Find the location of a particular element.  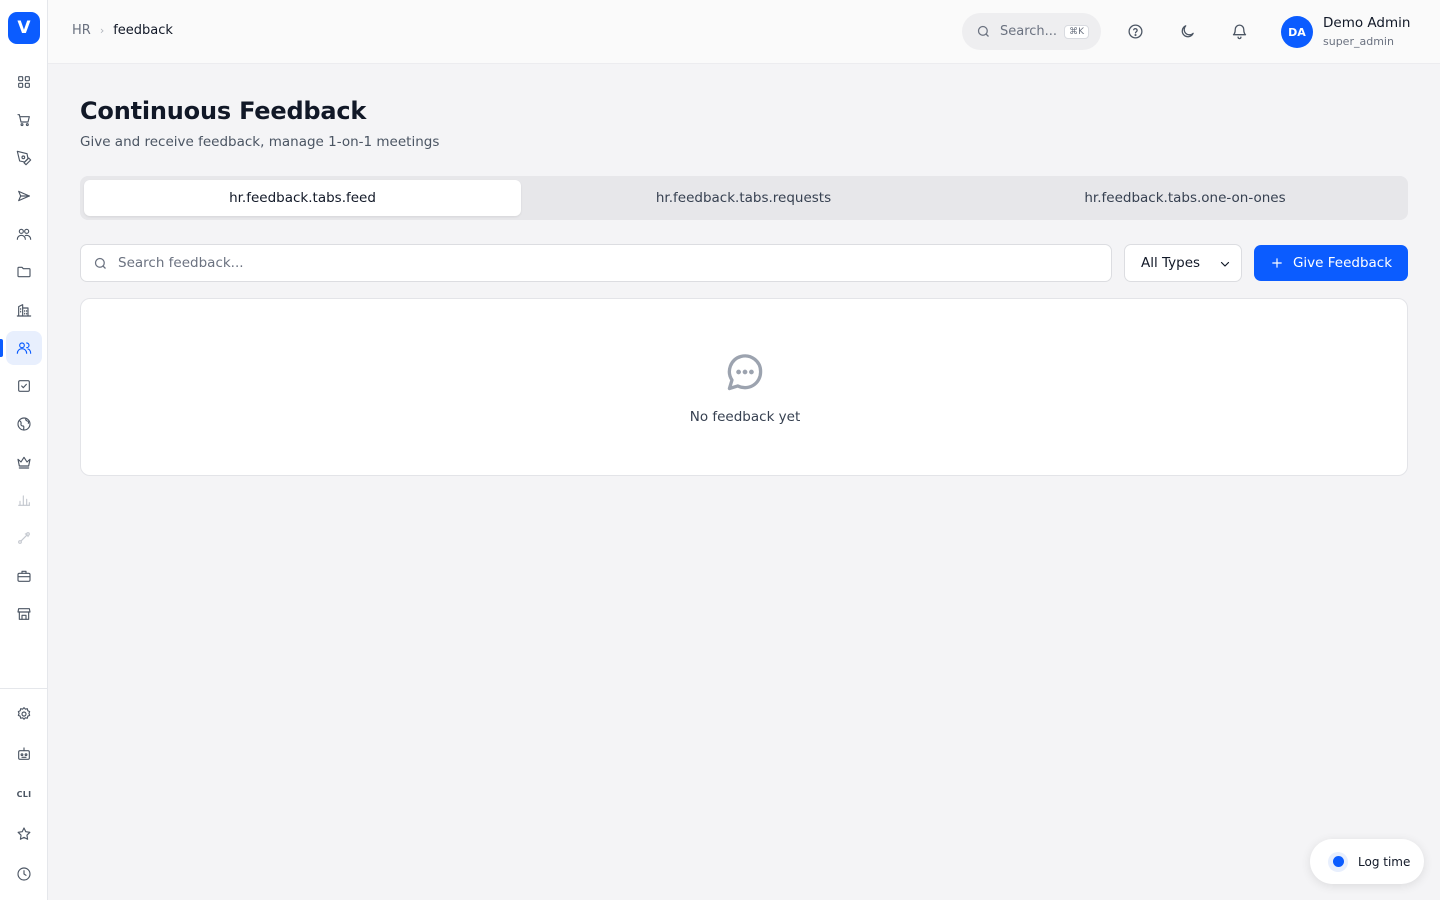

tab-one-on-ones: hr.feedback.tabs.one-on-ones is located at coordinates (1185, 198).